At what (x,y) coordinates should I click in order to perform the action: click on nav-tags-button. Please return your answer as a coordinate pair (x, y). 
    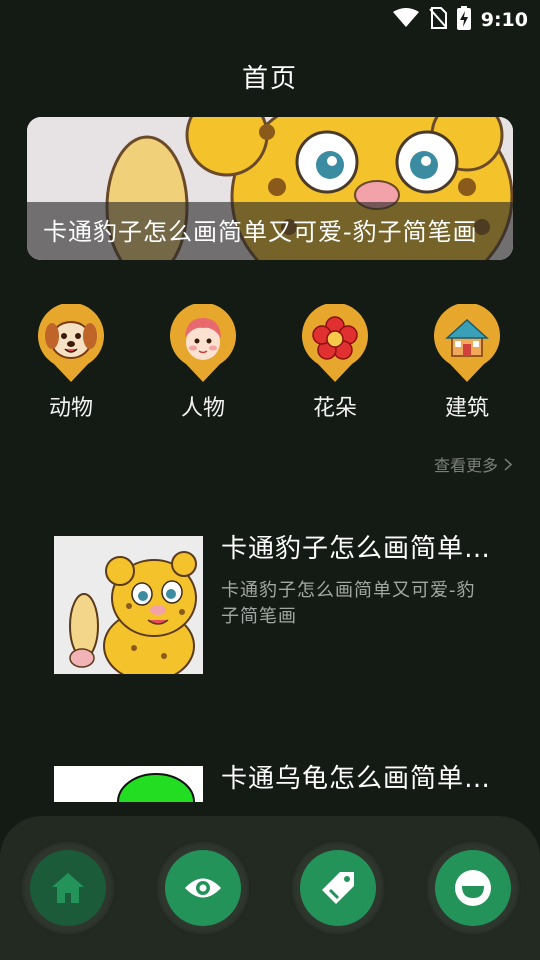
    Looking at the image, I should click on (338, 888).